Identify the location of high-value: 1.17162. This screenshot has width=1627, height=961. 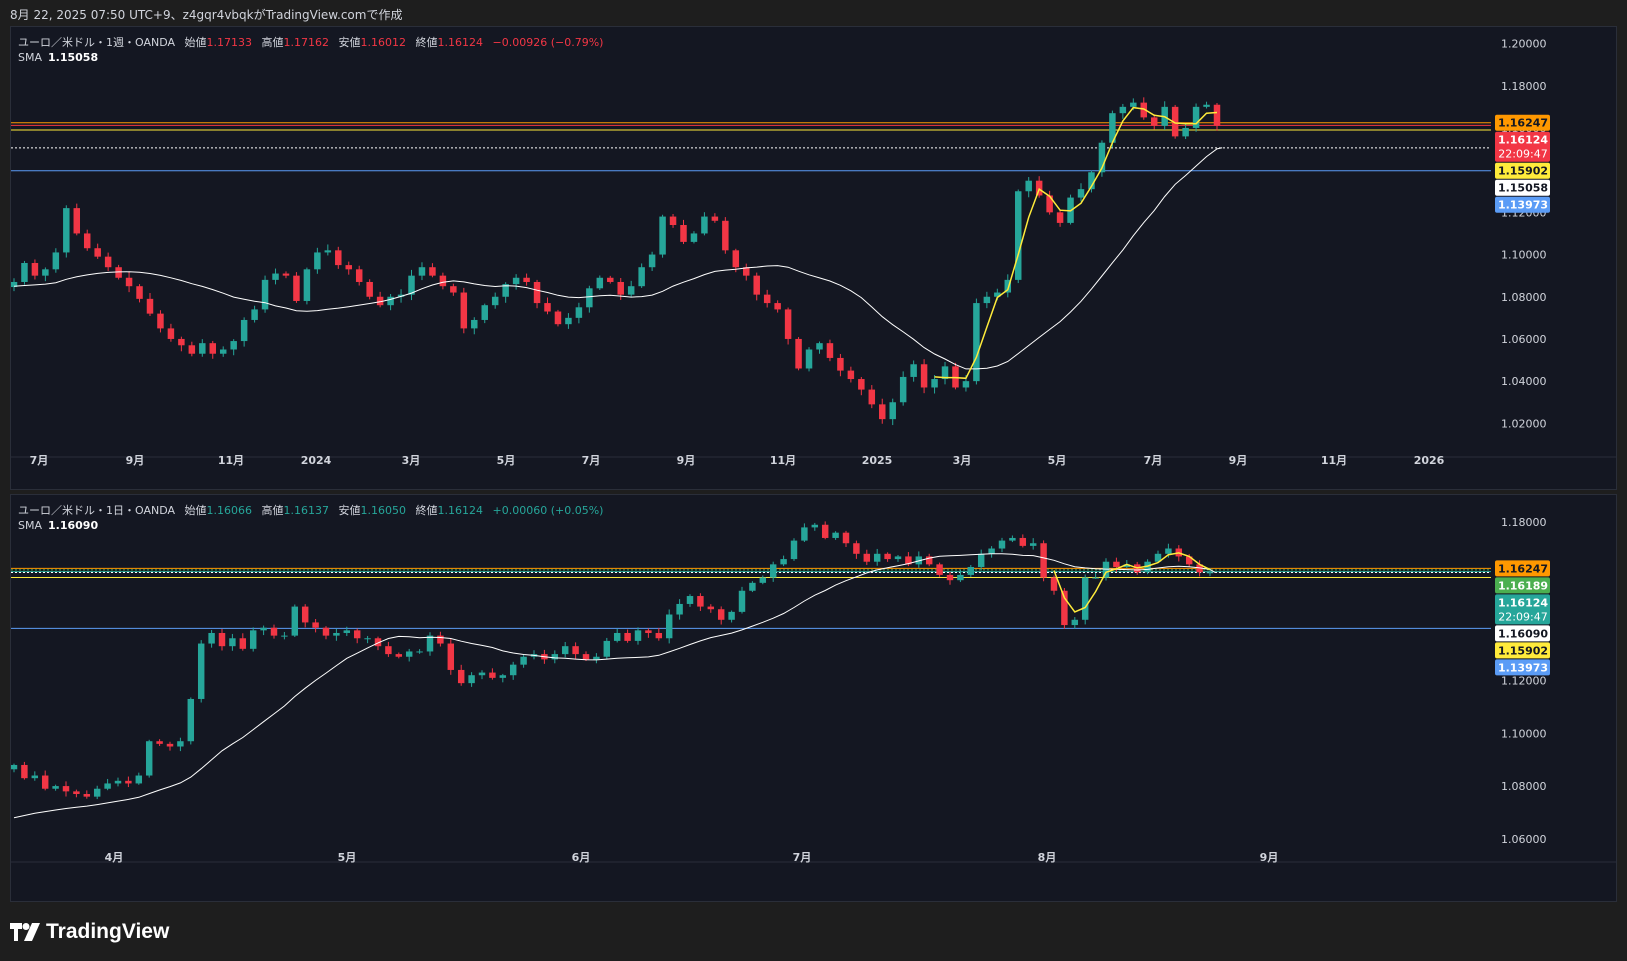
(306, 42).